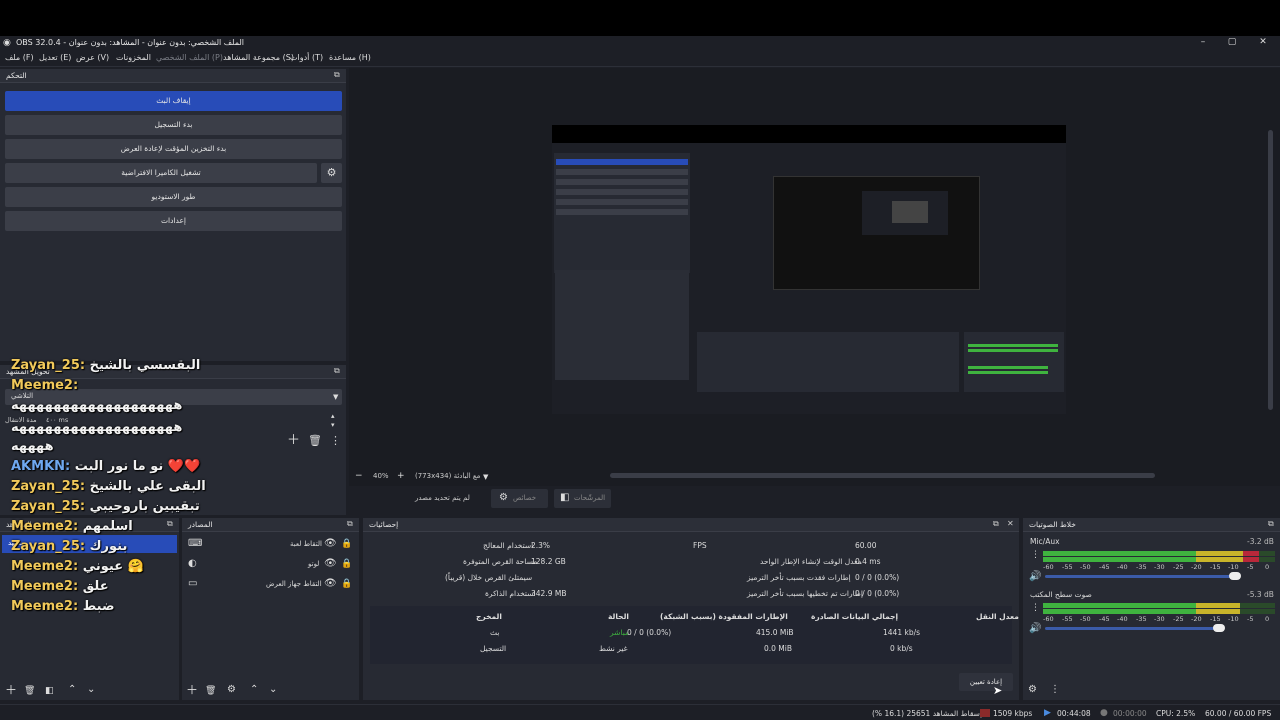  What do you see at coordinates (565, 497) in the screenshot?
I see `filter-icon: ◧` at bounding box center [565, 497].